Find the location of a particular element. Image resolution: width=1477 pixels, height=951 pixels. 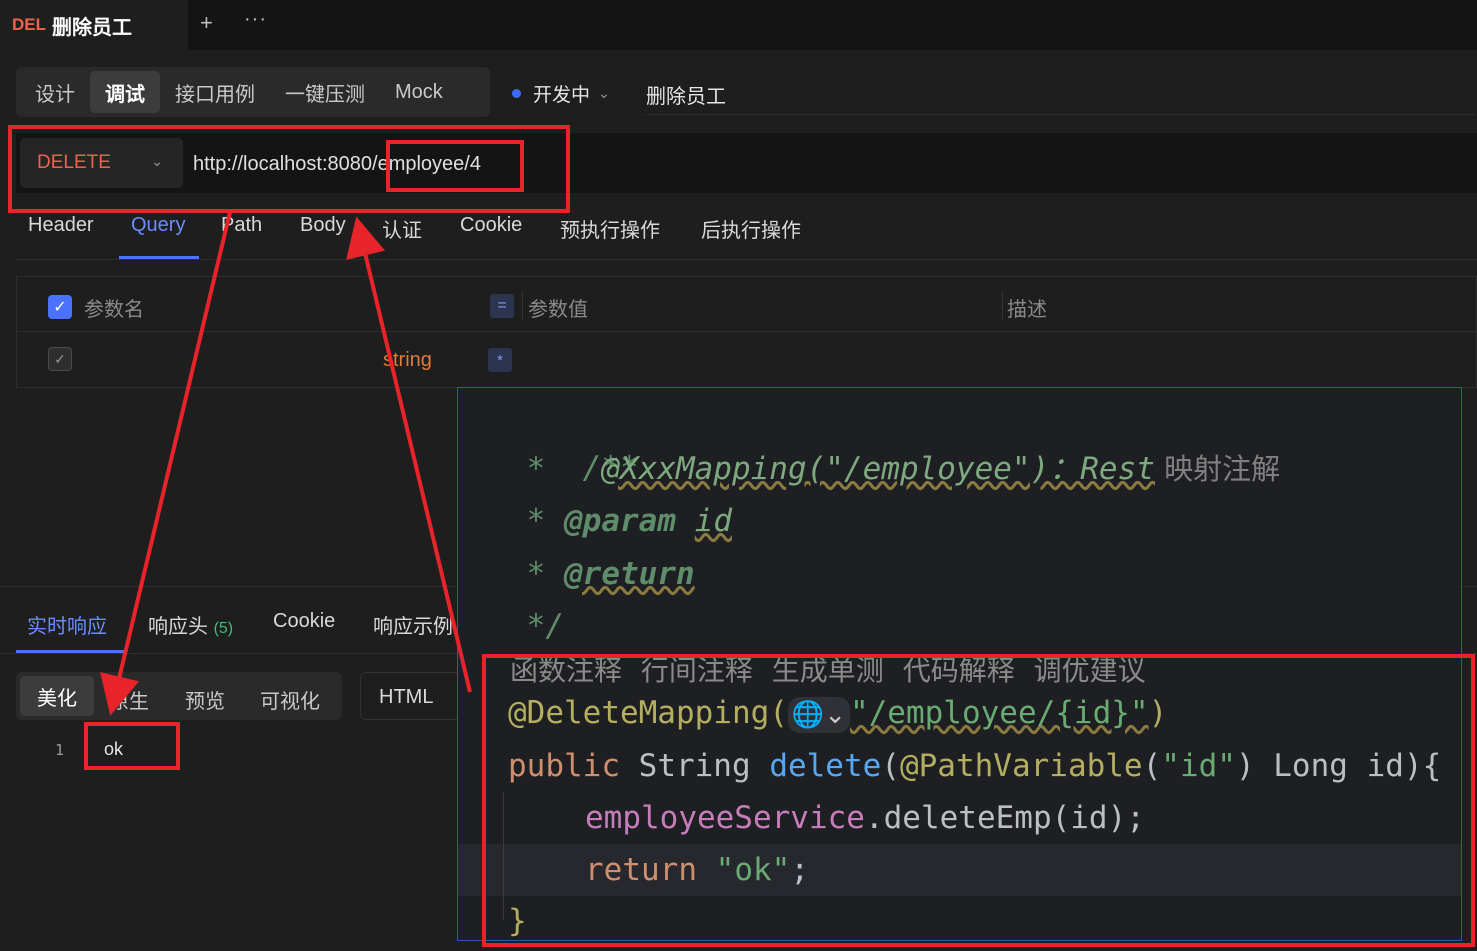

select-all-checkbox: ✓ is located at coordinates (60, 307).